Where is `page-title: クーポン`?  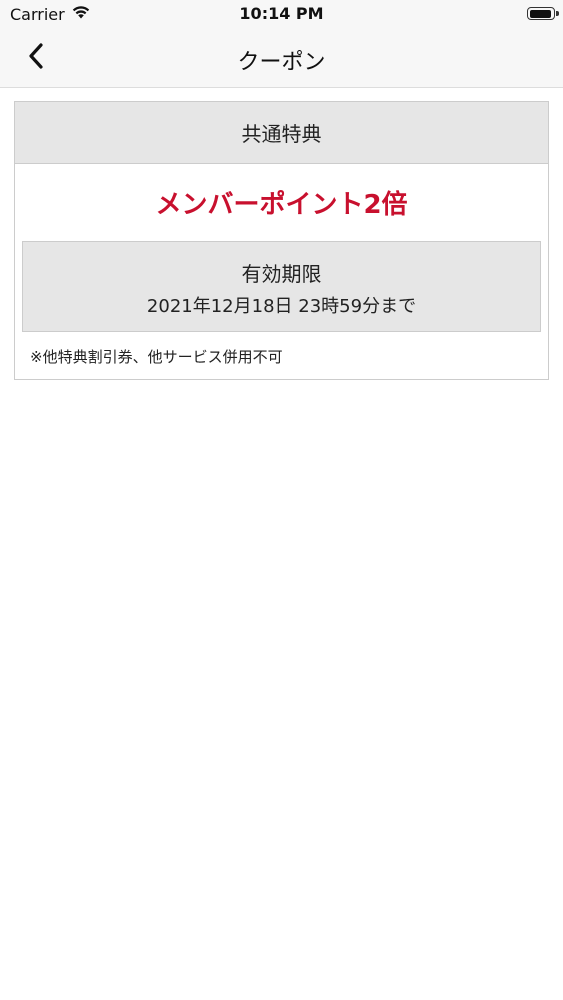
page-title: クーポン is located at coordinates (281, 62).